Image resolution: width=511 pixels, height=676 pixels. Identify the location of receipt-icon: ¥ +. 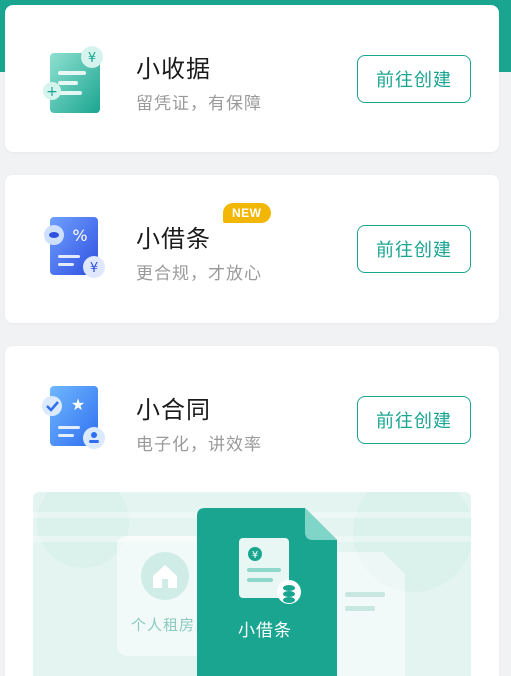
(76, 85).